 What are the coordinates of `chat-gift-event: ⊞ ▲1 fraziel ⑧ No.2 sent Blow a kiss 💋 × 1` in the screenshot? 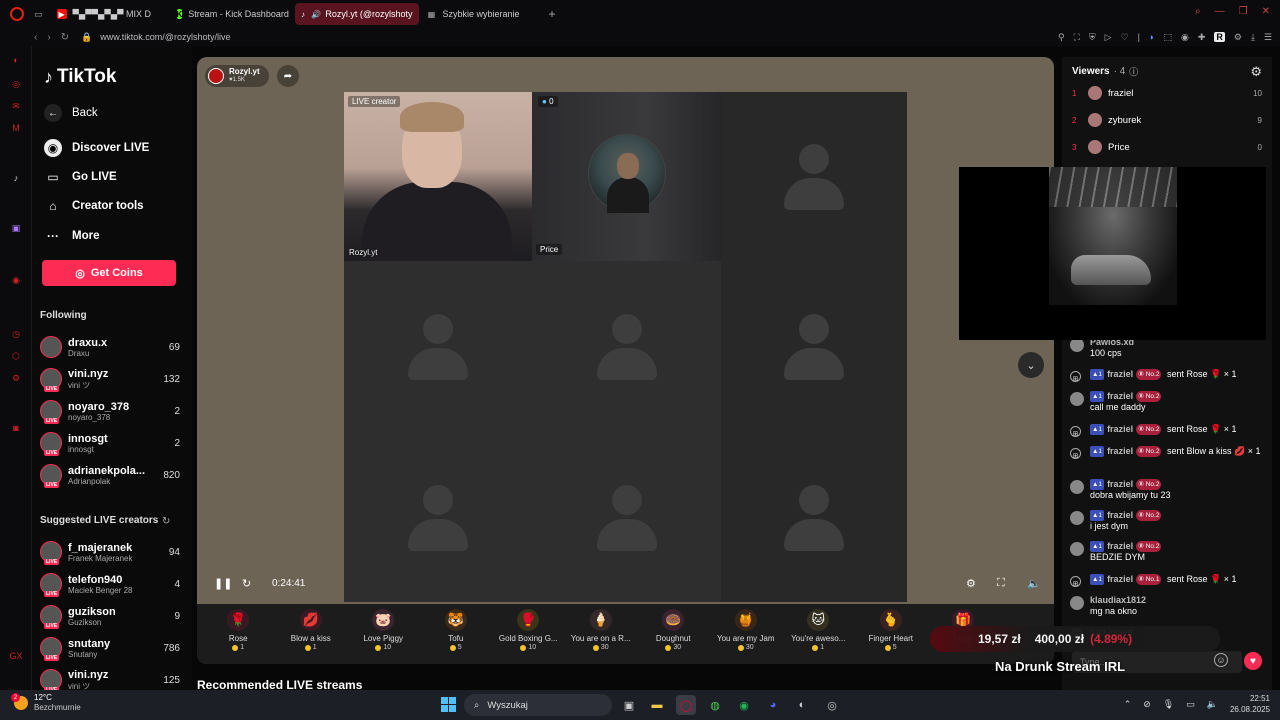 It's located at (1168, 453).